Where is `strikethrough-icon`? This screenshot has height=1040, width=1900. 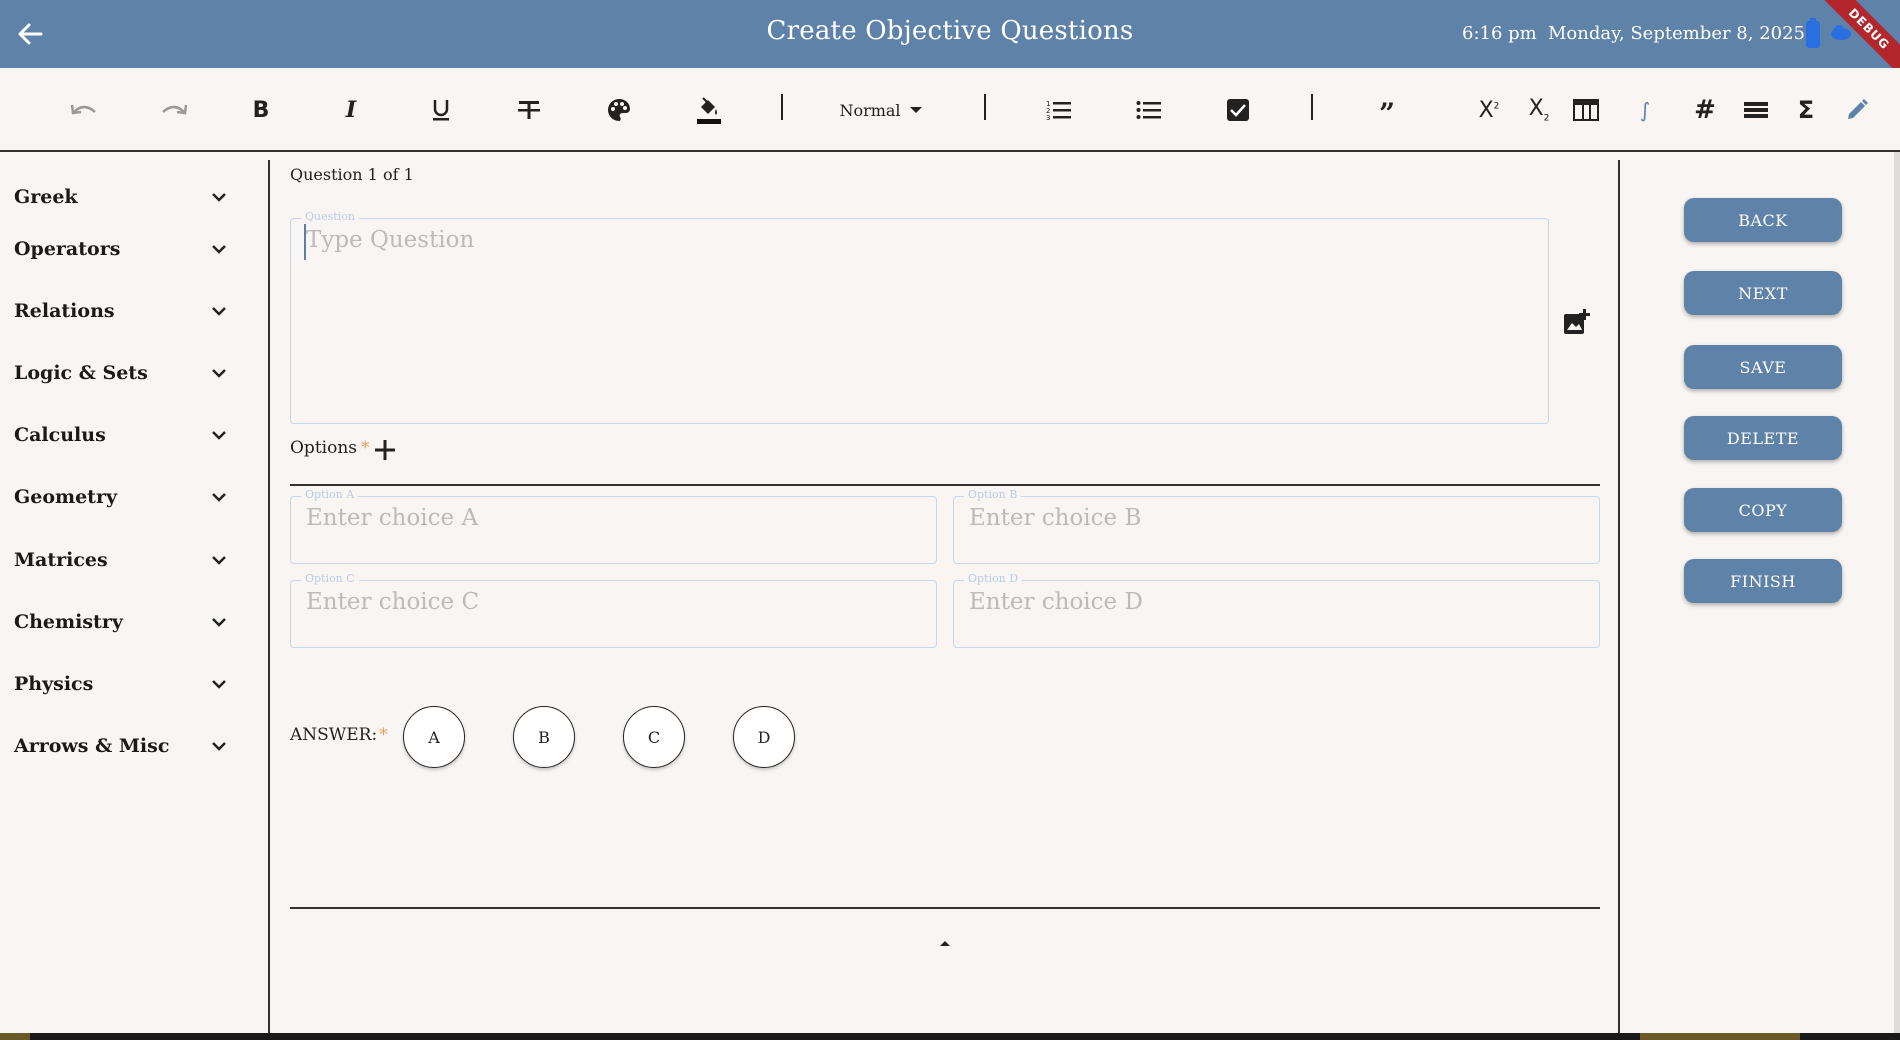
strikethrough-icon is located at coordinates (529, 110).